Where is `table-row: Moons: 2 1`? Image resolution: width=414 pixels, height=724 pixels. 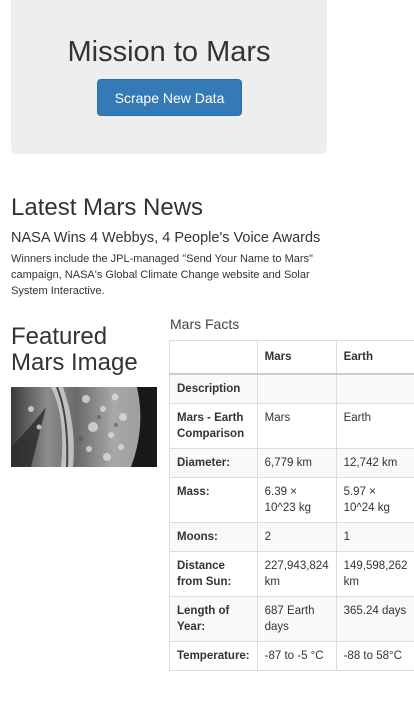 table-row: Moons: 2 1 is located at coordinates (291, 537).